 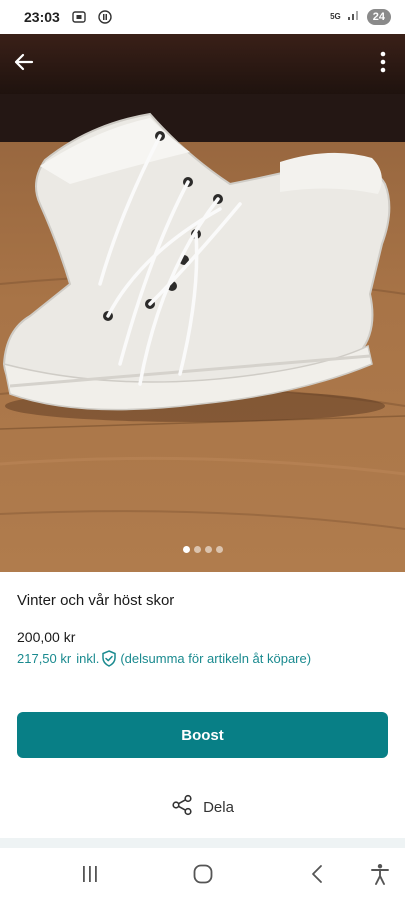 I want to click on total-price: 217,50 kr, so click(x=44, y=658).